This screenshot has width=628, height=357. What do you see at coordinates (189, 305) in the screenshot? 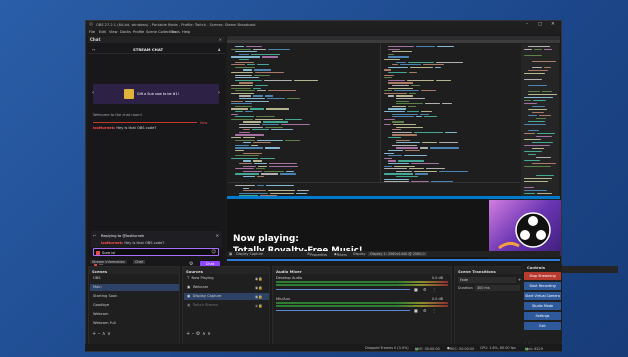
I see `browser-source-icon: ▣` at bounding box center [189, 305].